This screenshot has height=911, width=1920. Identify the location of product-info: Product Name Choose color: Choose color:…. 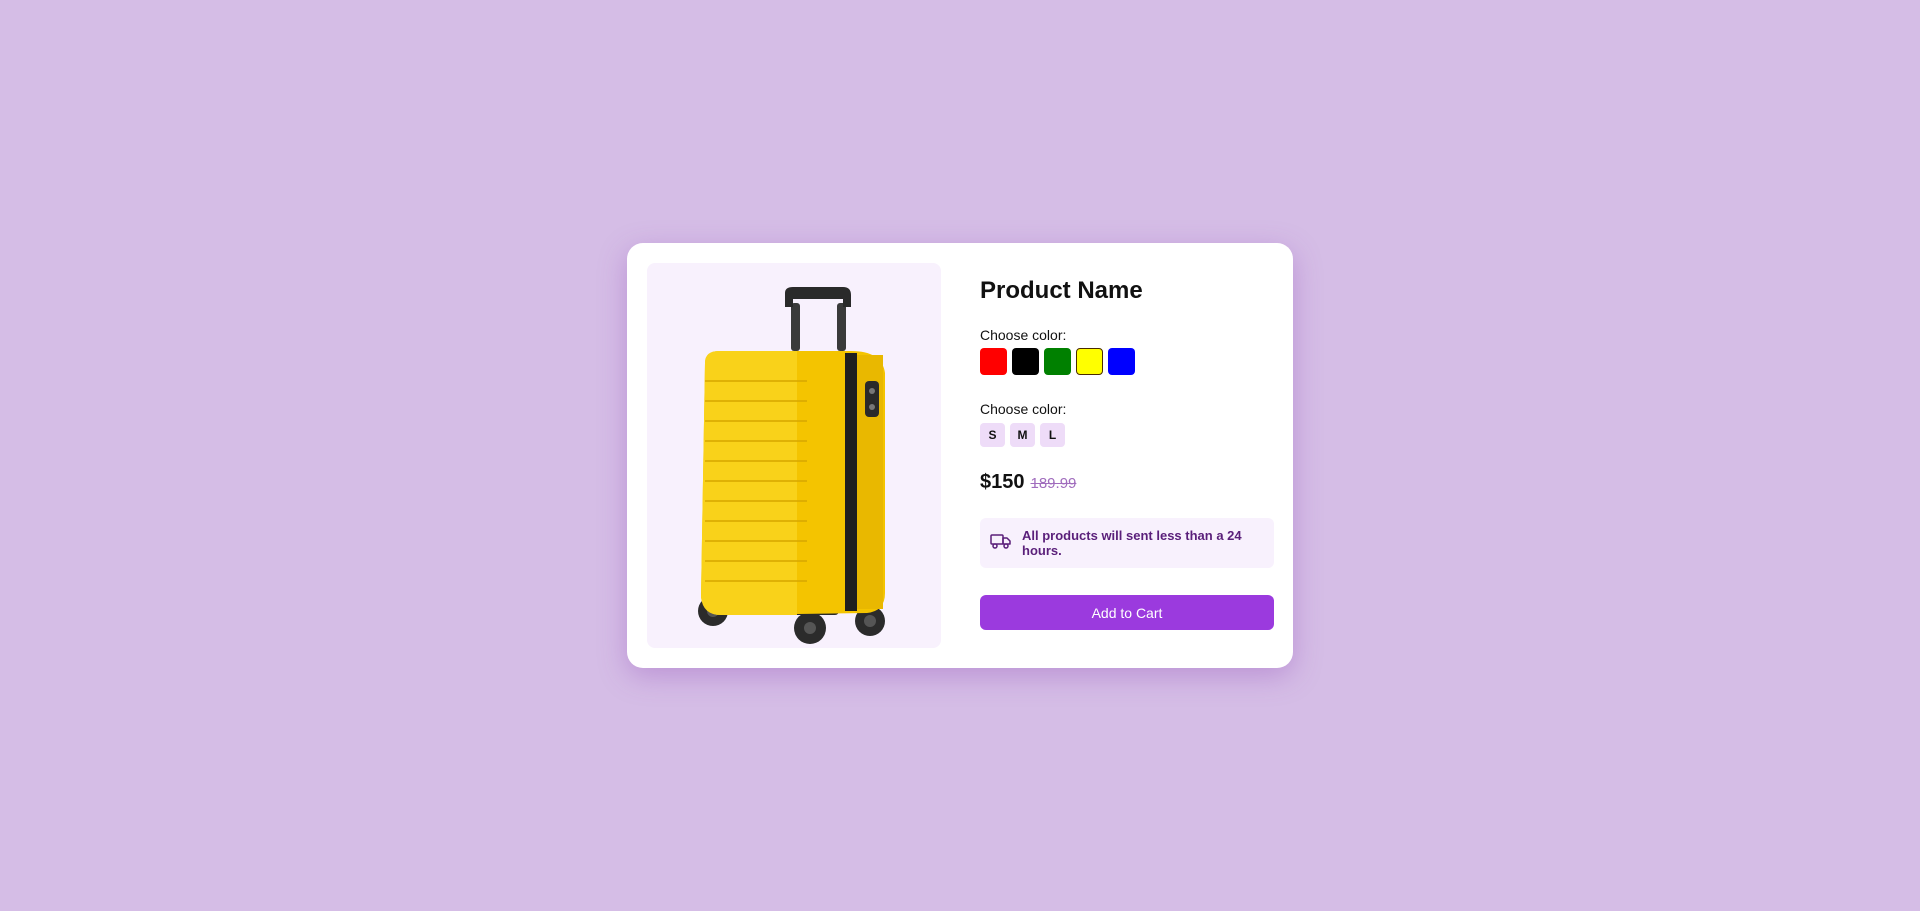
(1127, 446).